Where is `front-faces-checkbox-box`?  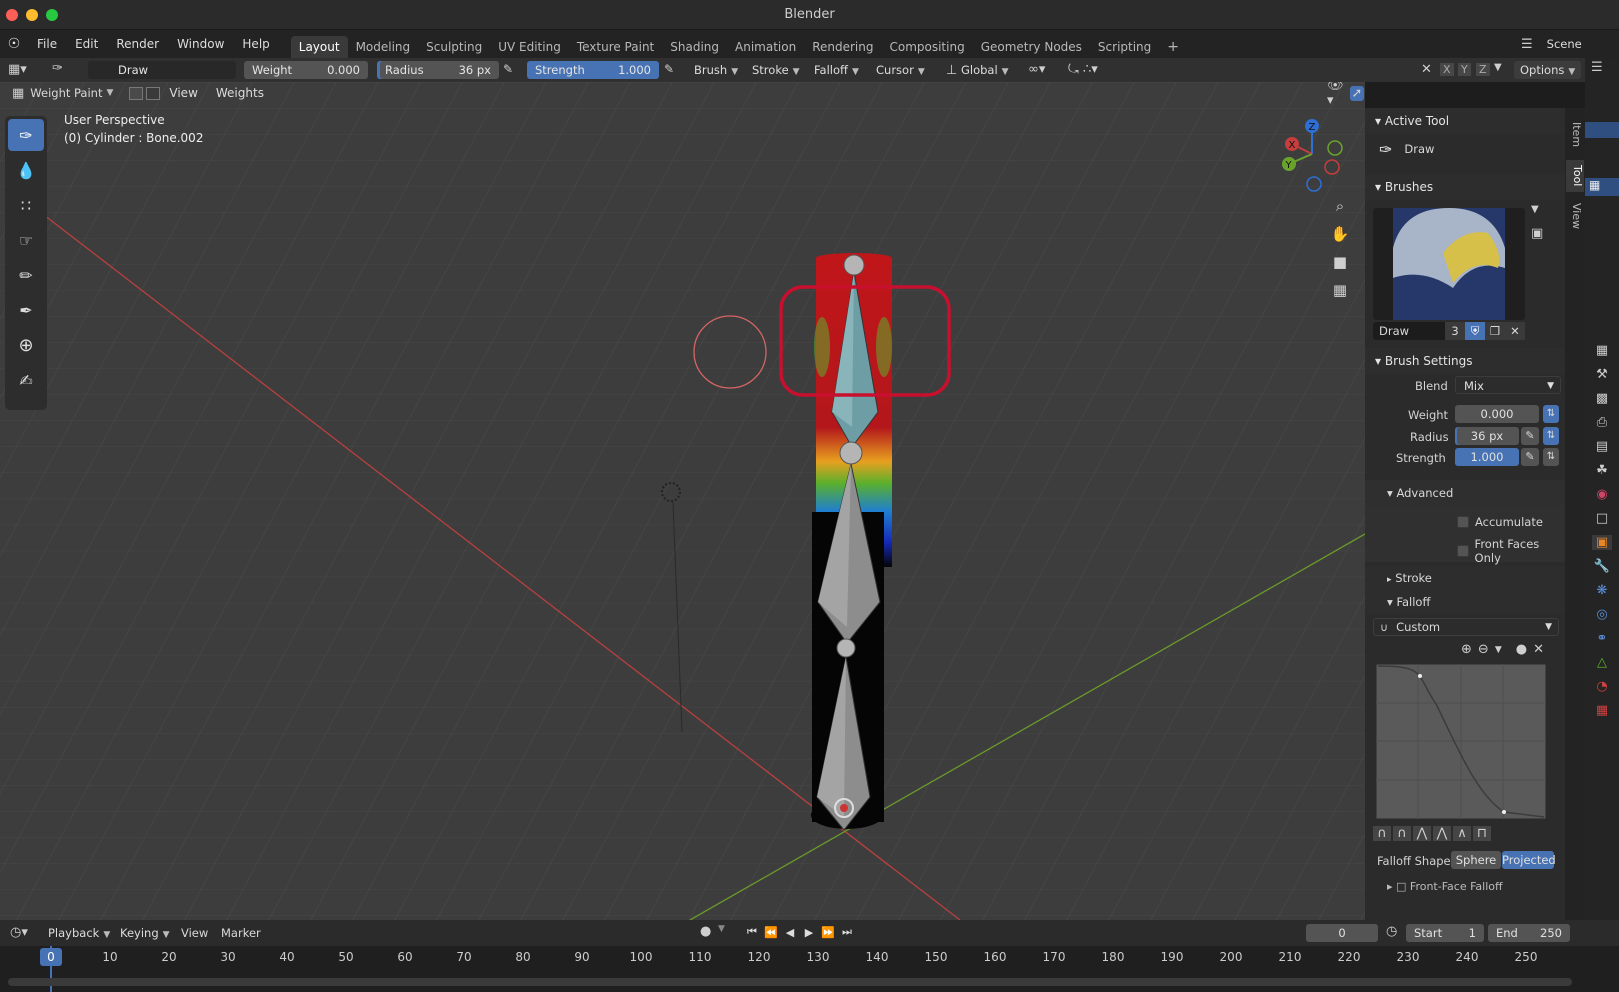 front-faces-checkbox-box is located at coordinates (1463, 551).